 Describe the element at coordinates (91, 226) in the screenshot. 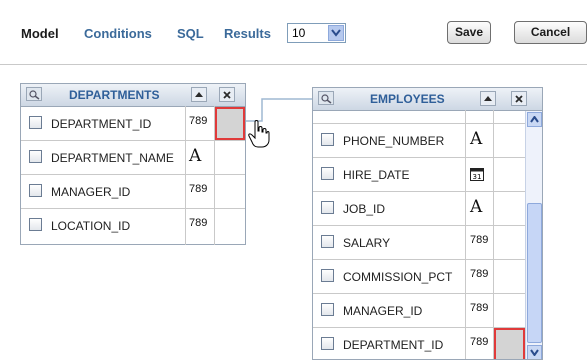

I see `column-name: LOCATION_ID` at that location.